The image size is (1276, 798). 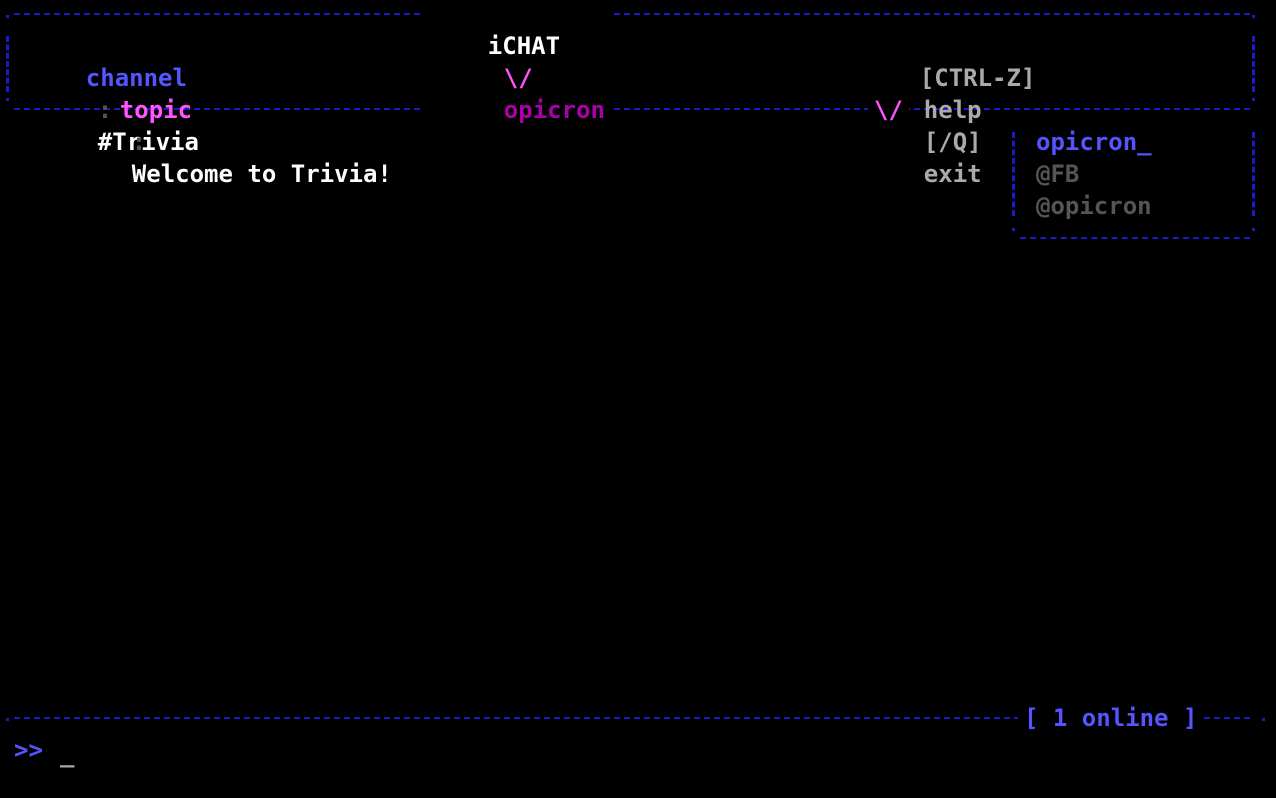 I want to click on input-prompt: >>, so click(x=28, y=750).